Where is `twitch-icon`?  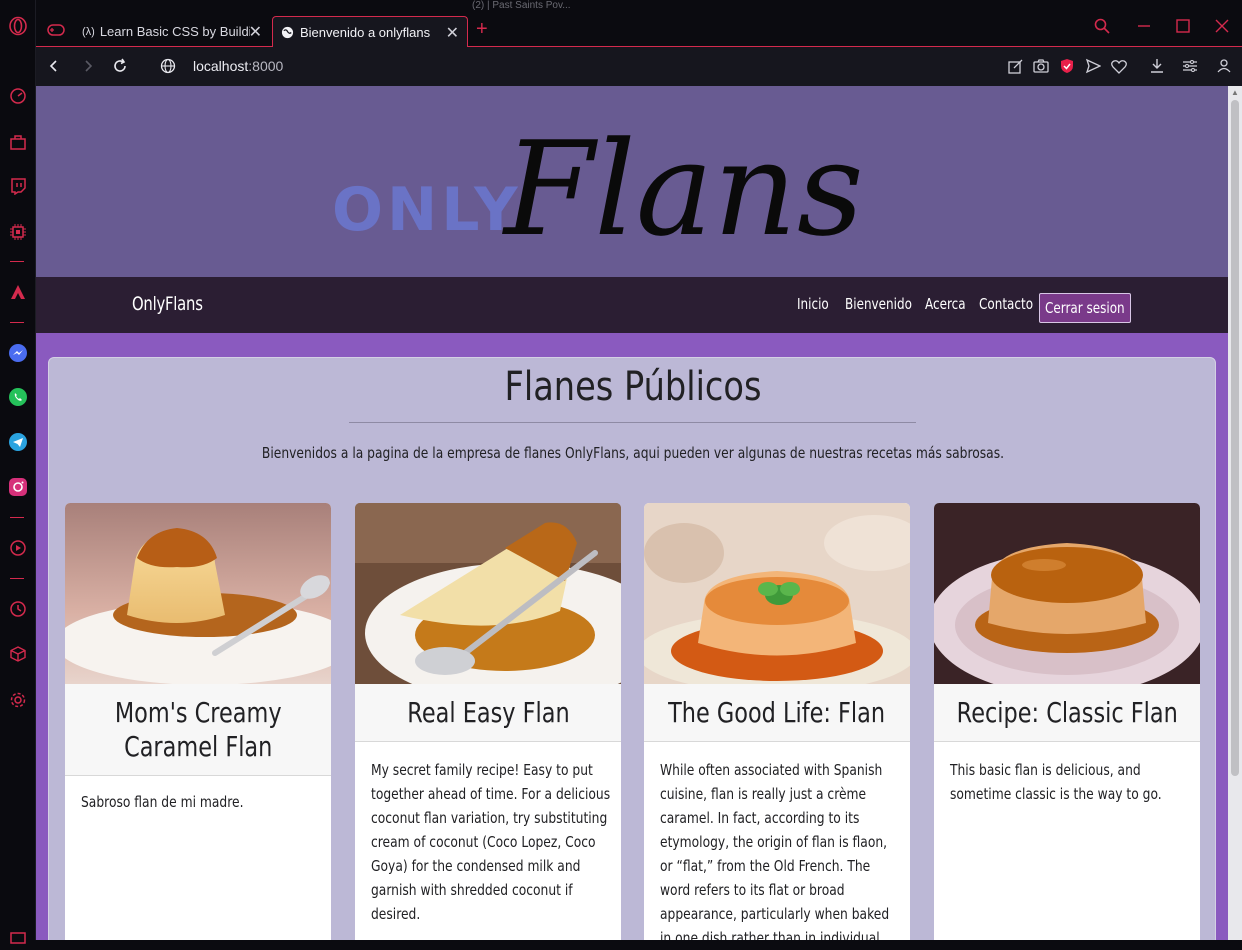 twitch-icon is located at coordinates (18, 186).